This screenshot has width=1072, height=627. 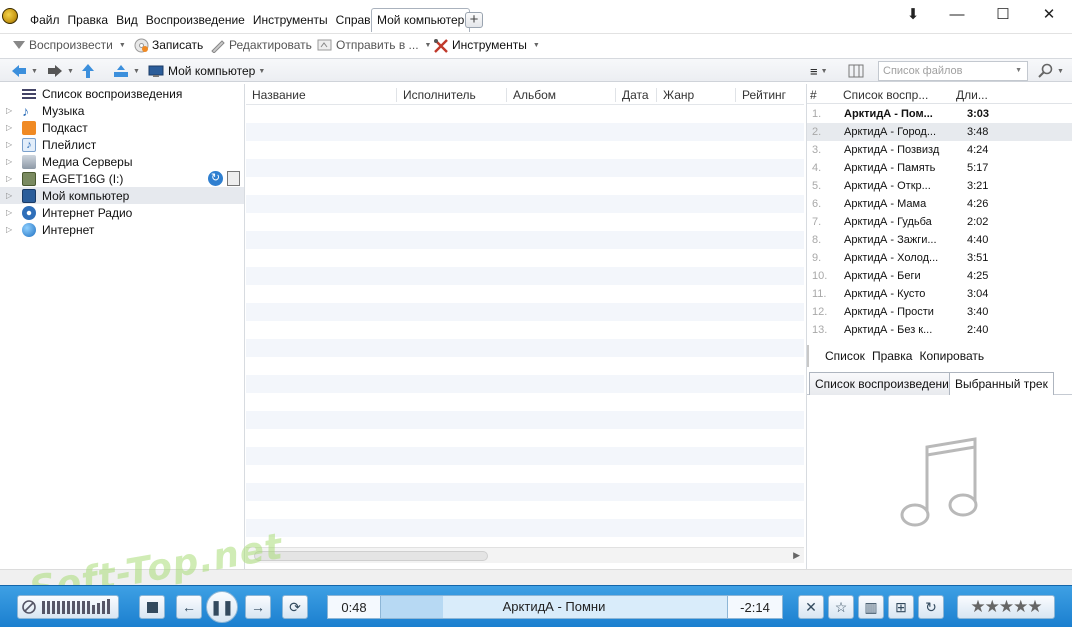 I want to click on tab-my-computer: Мой компьютер, so click(x=421, y=20).